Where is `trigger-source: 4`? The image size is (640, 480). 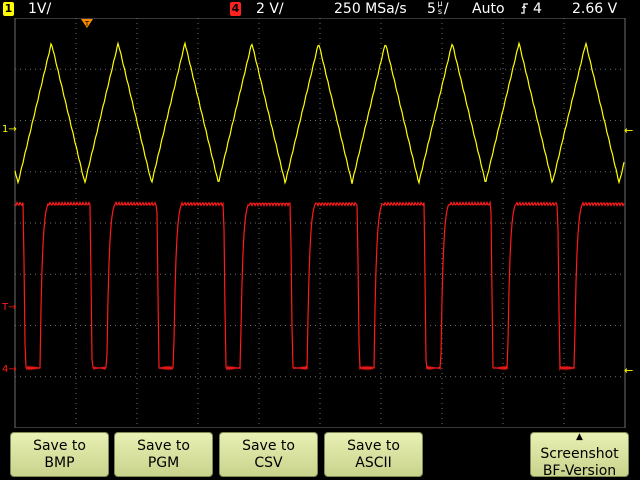
trigger-source: 4 is located at coordinates (537, 9).